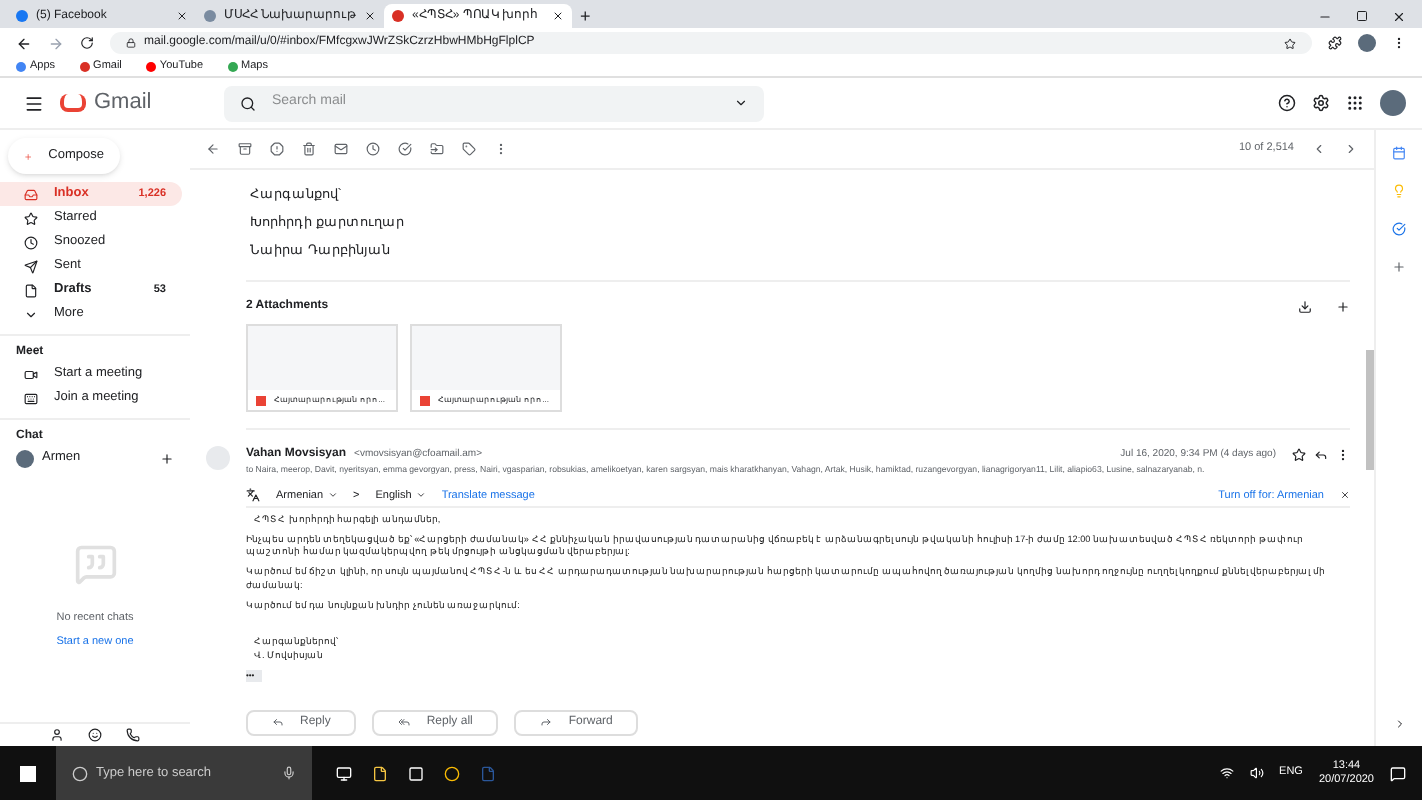 The image size is (1422, 800). Describe the element at coordinates (1321, 103) in the screenshot. I see `settings-icon` at that location.